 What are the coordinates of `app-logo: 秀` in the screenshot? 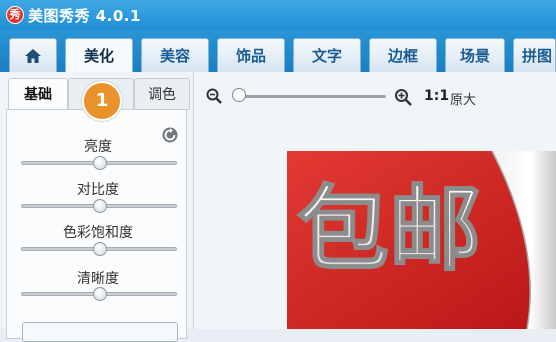 It's located at (15, 15).